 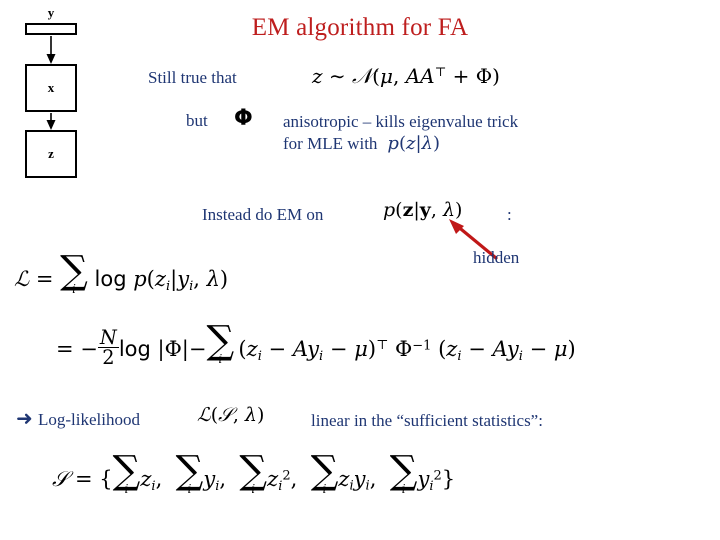 I want to click on eqL1-L: ℒ, so click(x=22, y=279).